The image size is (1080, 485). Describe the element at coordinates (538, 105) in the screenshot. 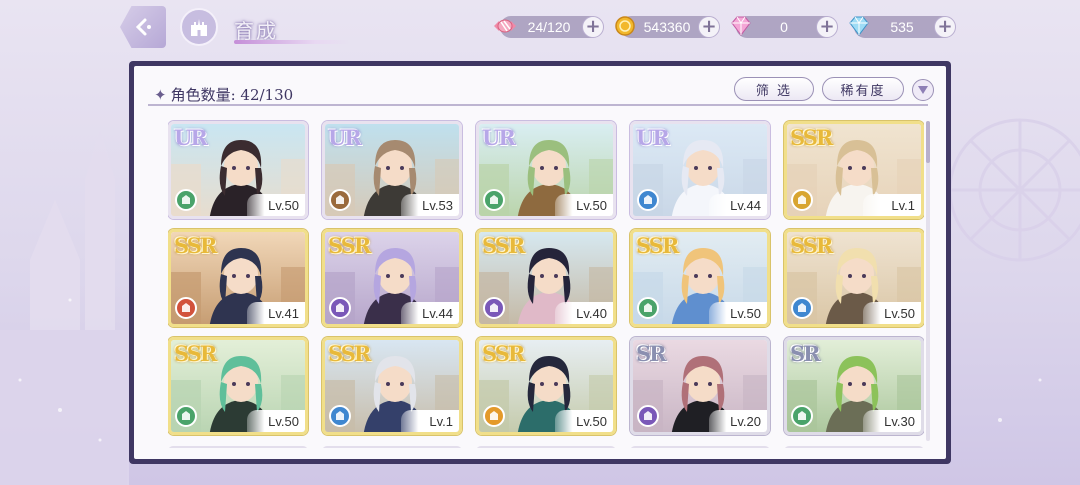

I see `header-divider` at that location.